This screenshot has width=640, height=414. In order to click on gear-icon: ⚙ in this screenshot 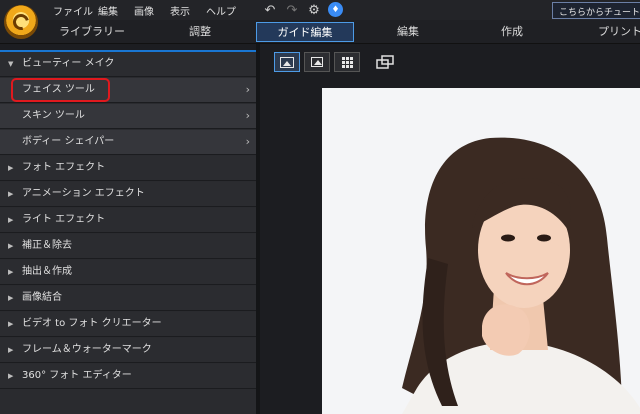, I will do `click(314, 10)`.